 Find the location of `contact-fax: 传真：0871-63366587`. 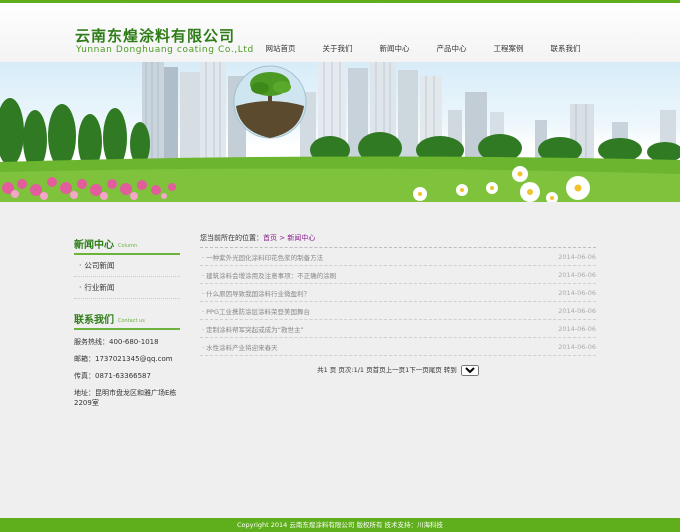

contact-fax: 传真：0871-63366587 is located at coordinates (112, 376).